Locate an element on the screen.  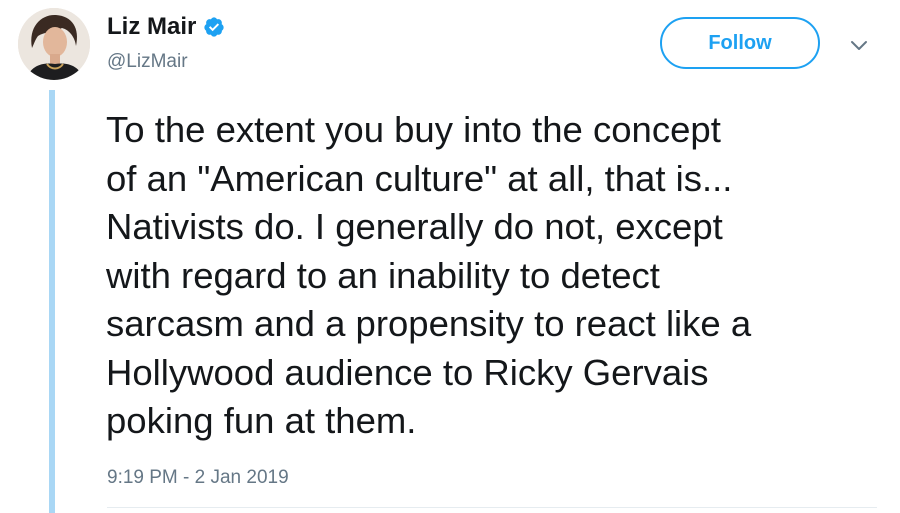
verified-badge-icon is located at coordinates (214, 27).